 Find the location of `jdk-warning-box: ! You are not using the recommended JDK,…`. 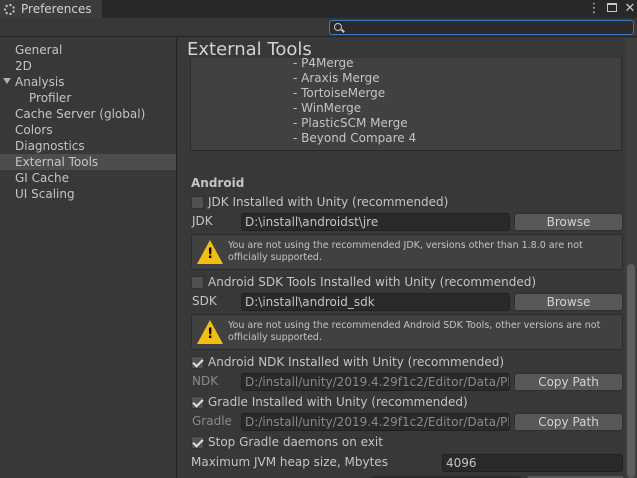

jdk-warning-box: ! You are not using the recommended JDK,… is located at coordinates (407, 252).